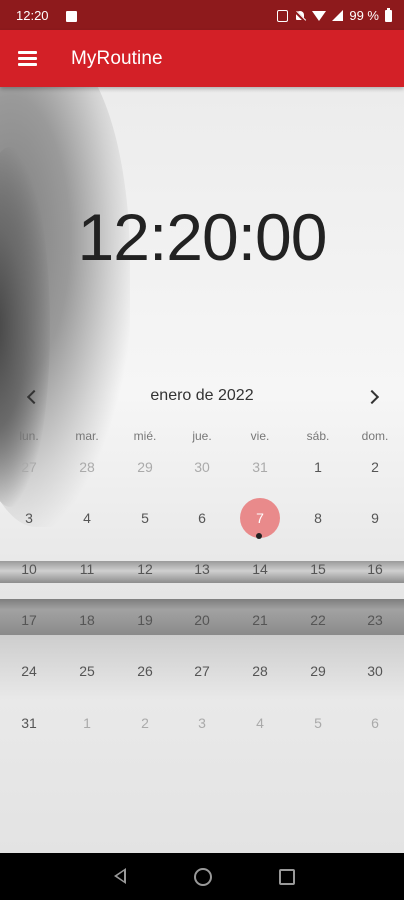 This screenshot has height=900, width=404. Describe the element at coordinates (260, 436) in the screenshot. I see `weekday-label: vie.` at that location.